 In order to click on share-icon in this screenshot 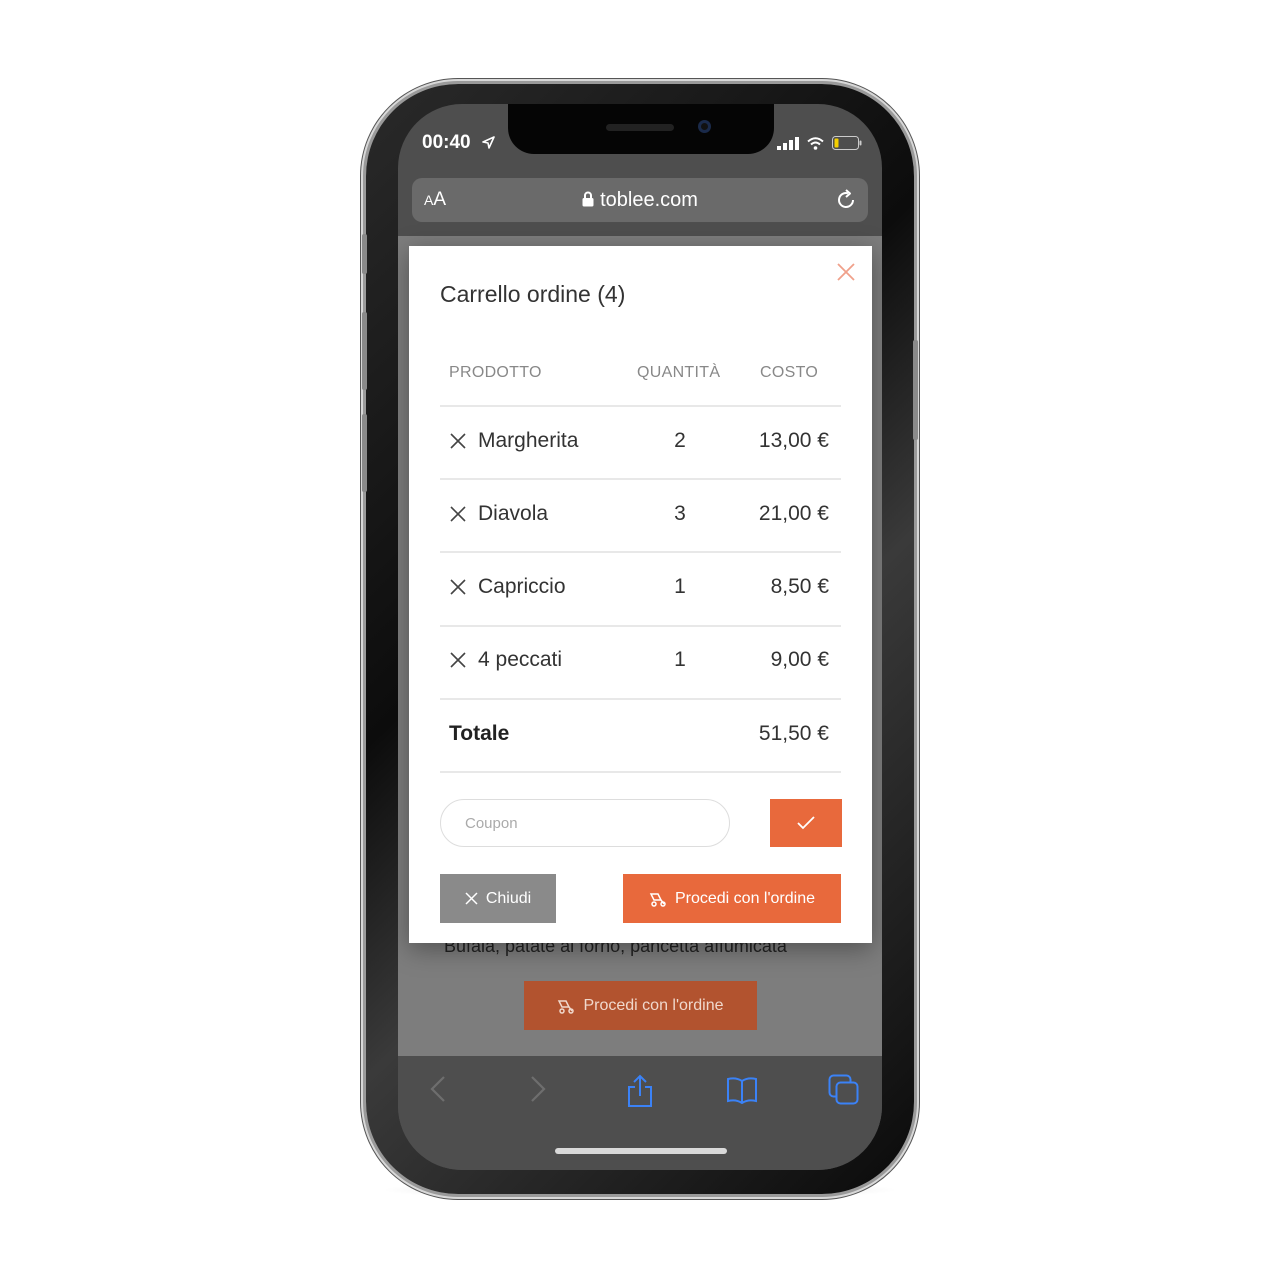, I will do `click(640, 1091)`.